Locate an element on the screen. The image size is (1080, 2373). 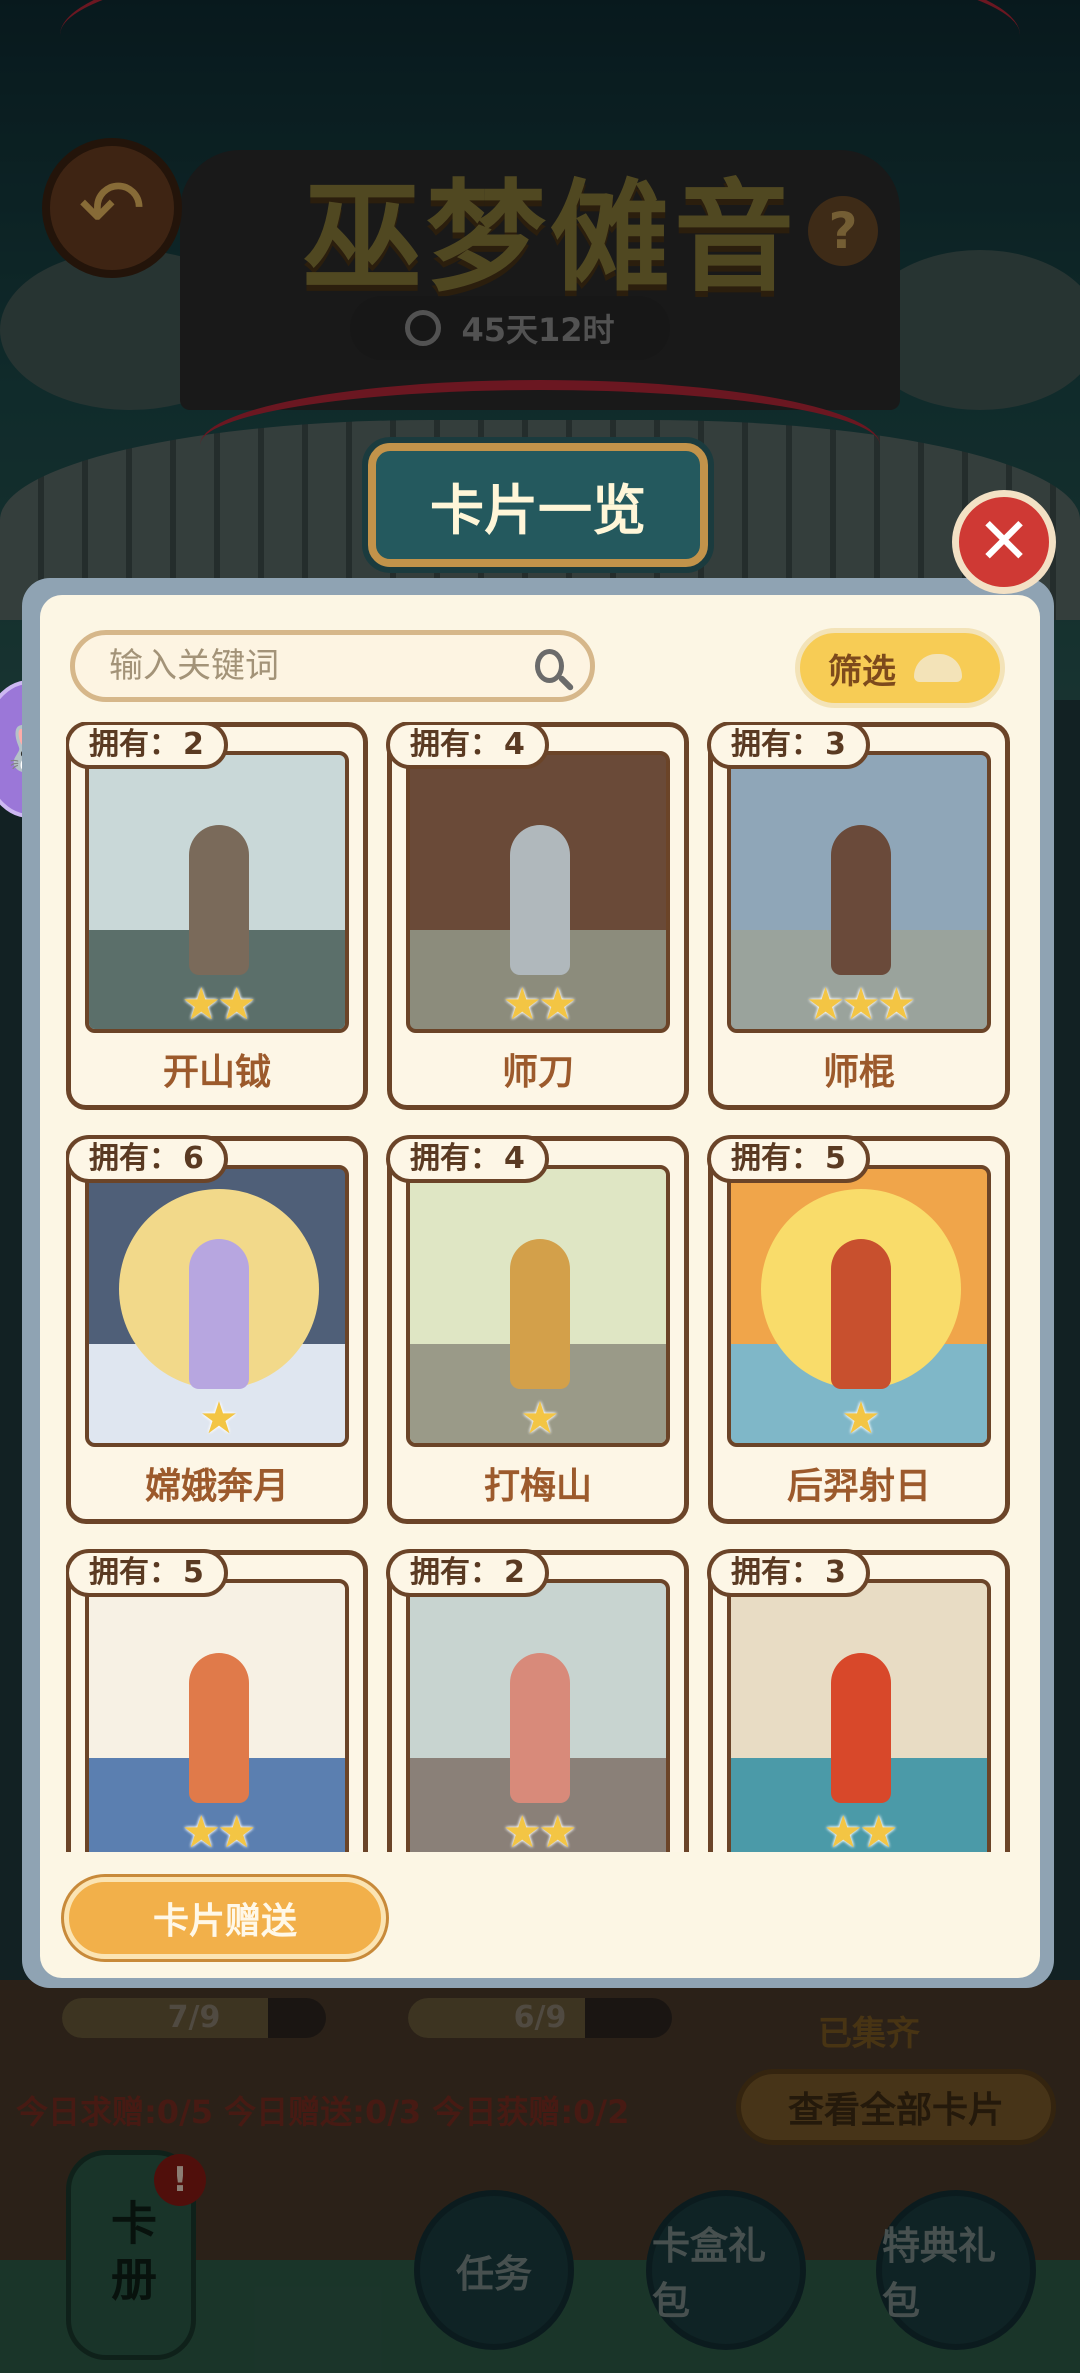
card-name: 打梅山 is located at coordinates (537, 1486).